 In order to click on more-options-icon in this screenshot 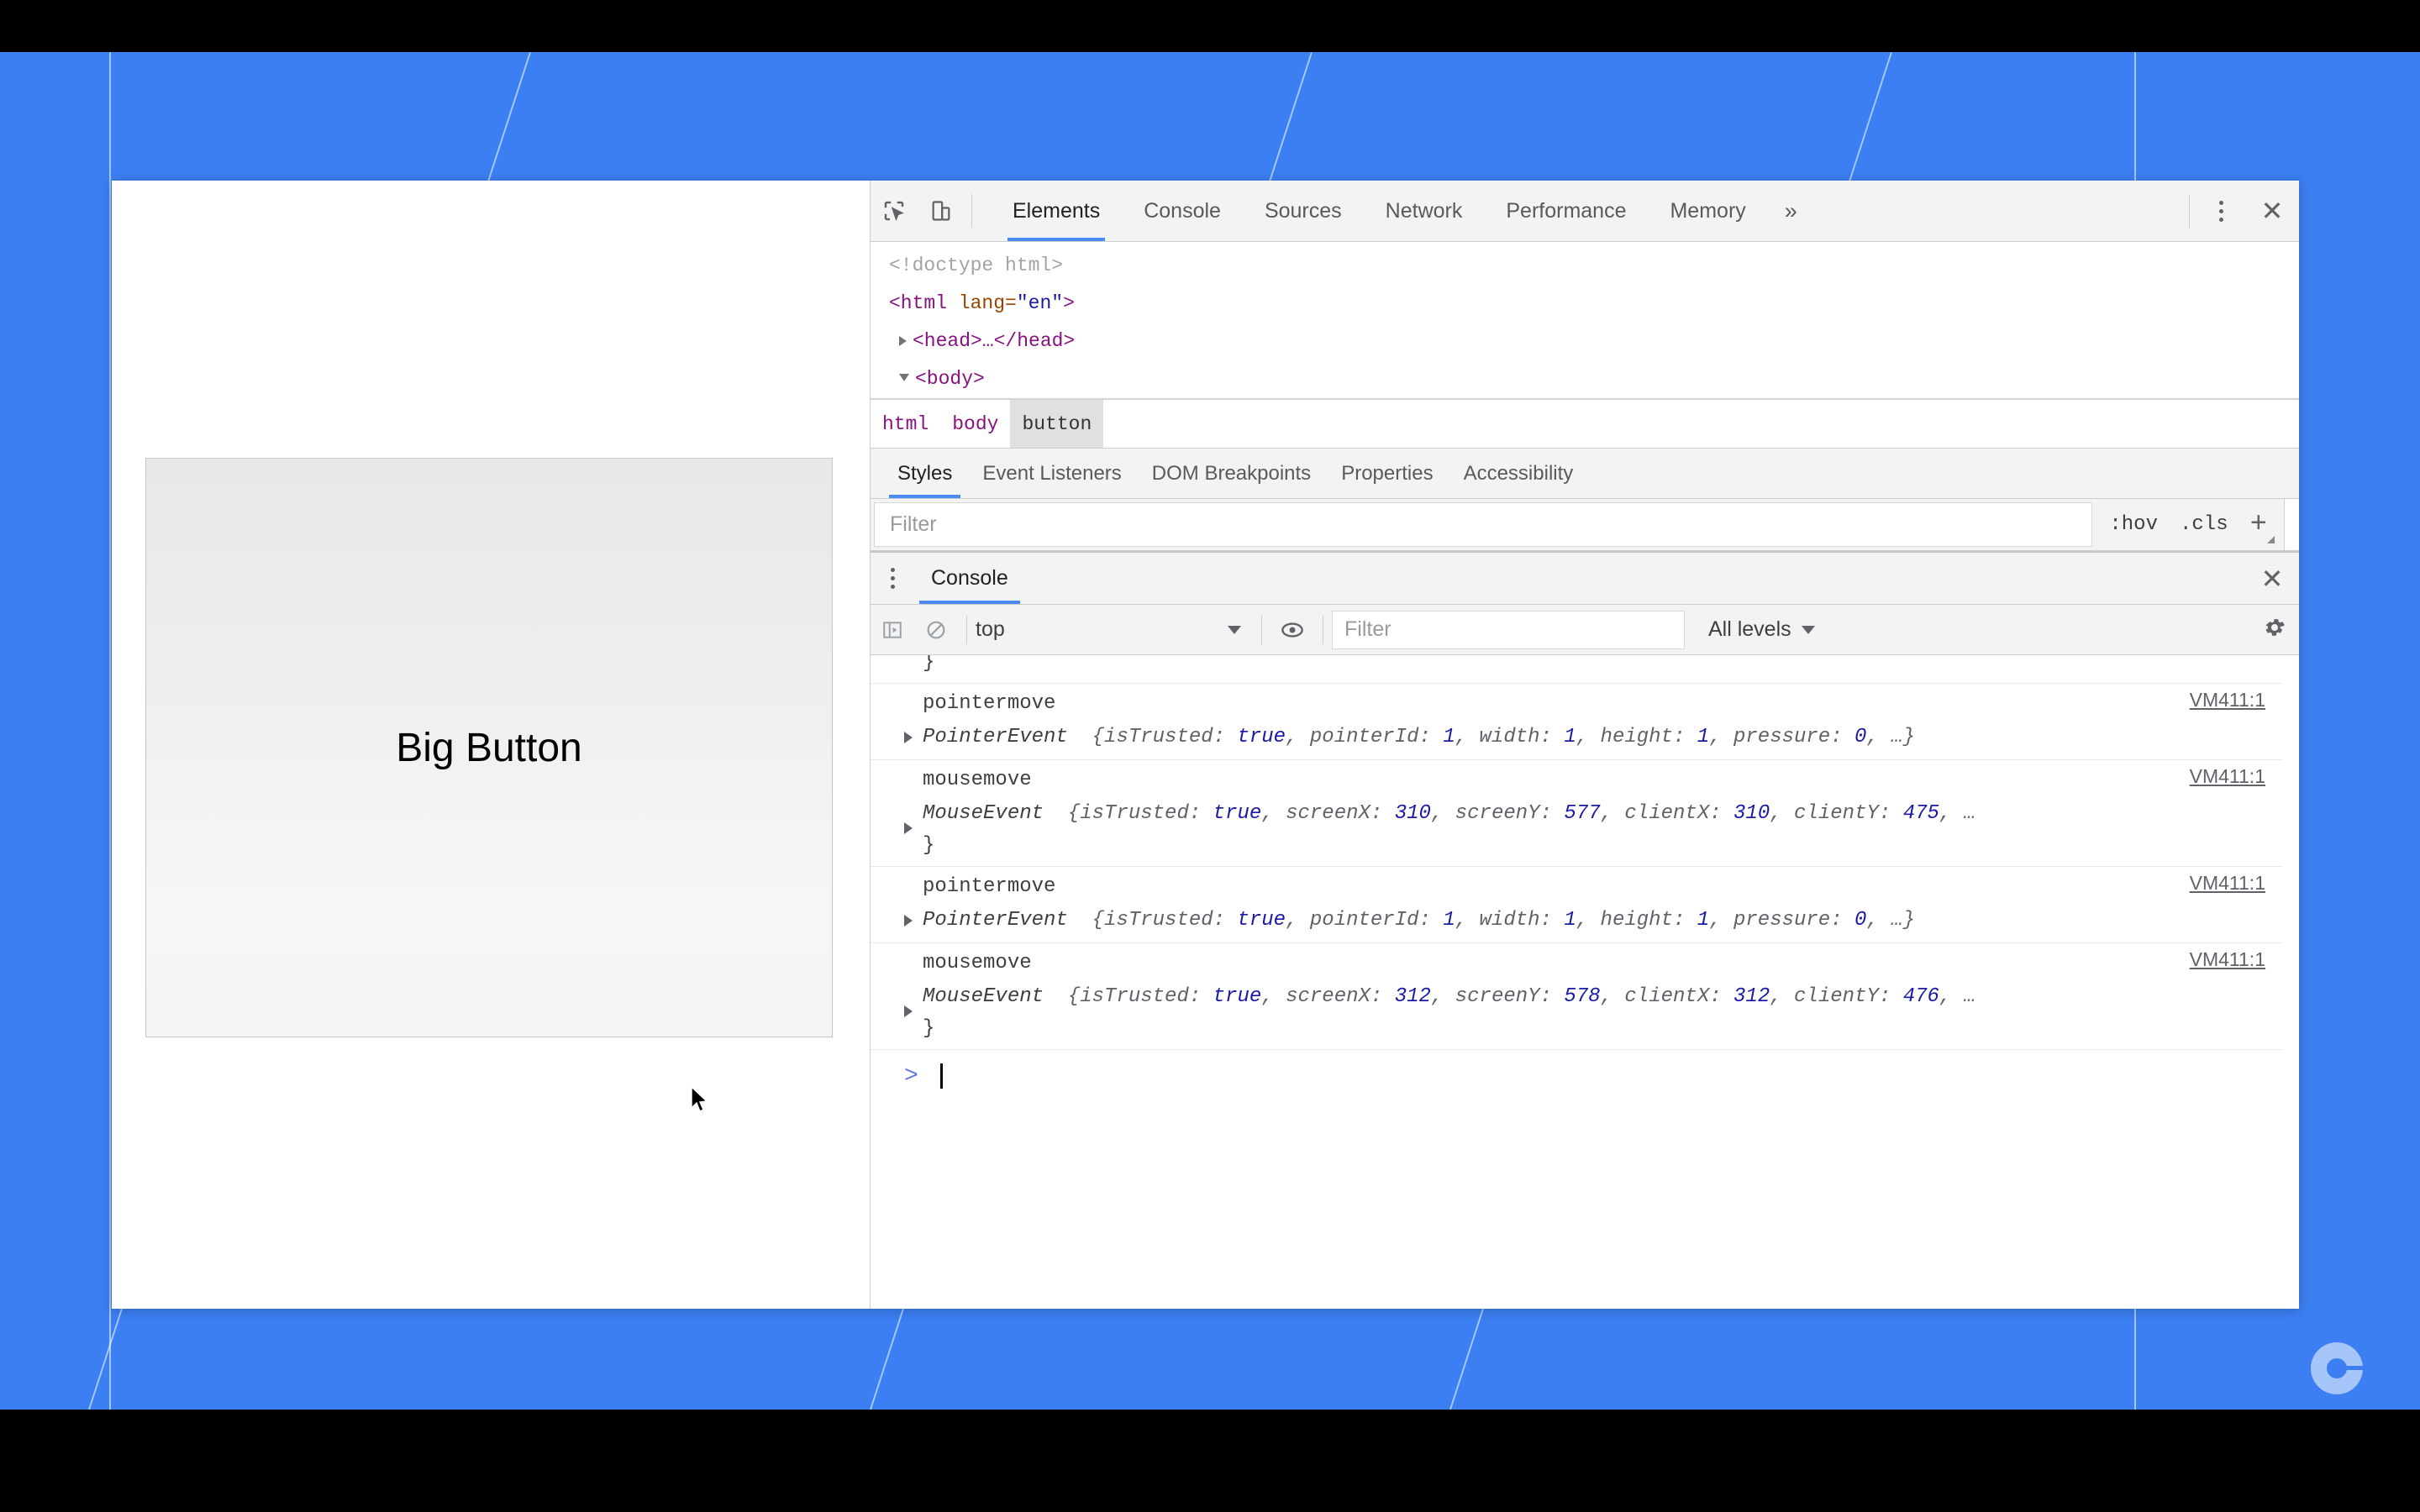, I will do `click(2220, 211)`.